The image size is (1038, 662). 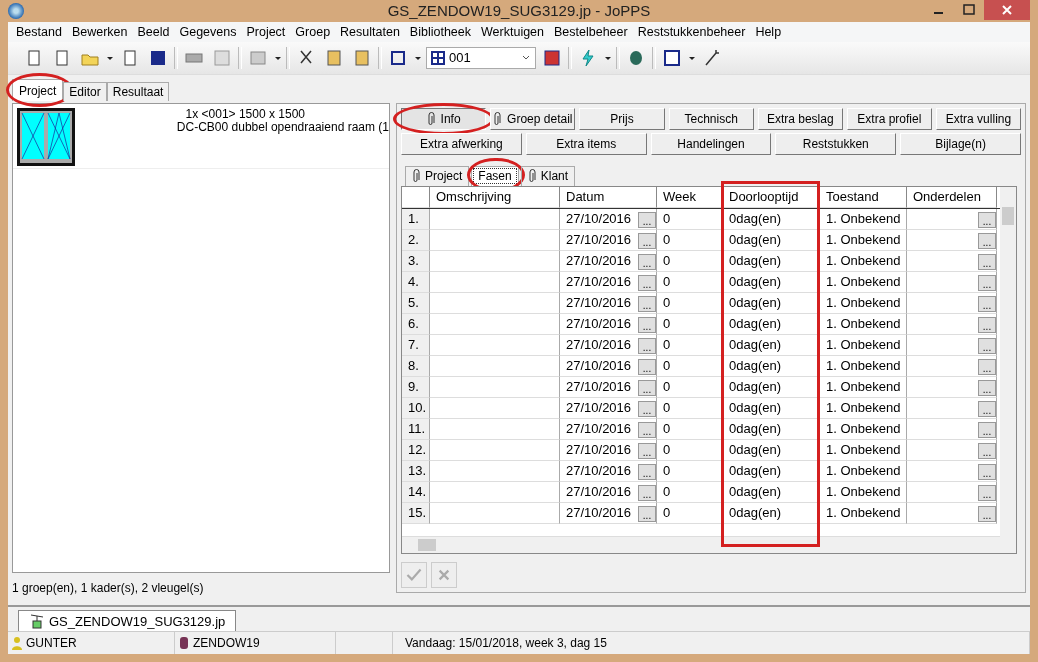 What do you see at coordinates (461, 143) in the screenshot?
I see `detail-button: Extra afwerking` at bounding box center [461, 143].